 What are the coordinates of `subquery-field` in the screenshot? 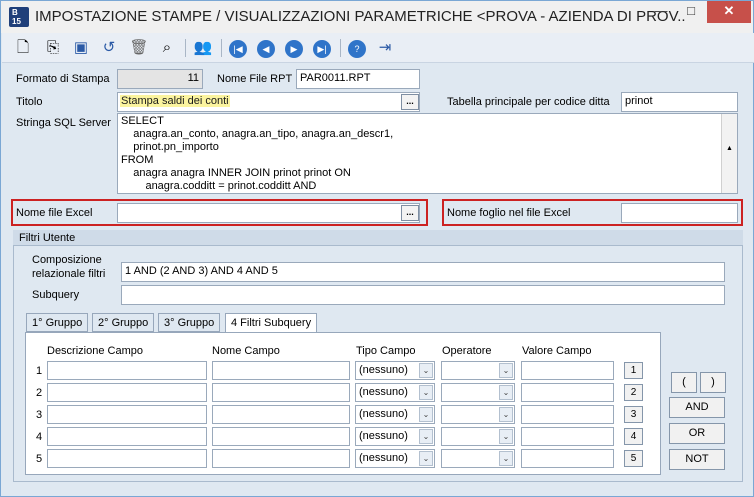 It's located at (423, 295).